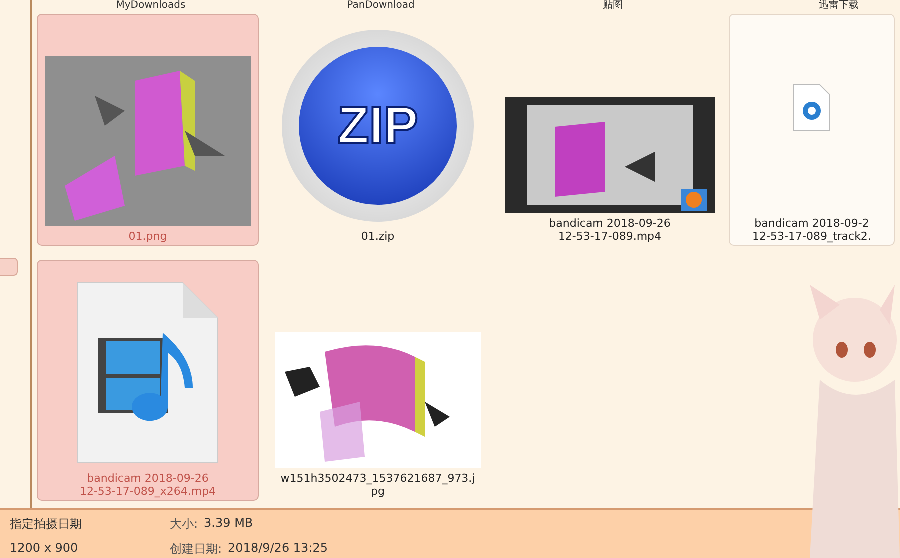 Image resolution: width=900 pixels, height=558 pixels. Describe the element at coordinates (381, 6) in the screenshot. I see `folder-name: PanDownload` at that location.